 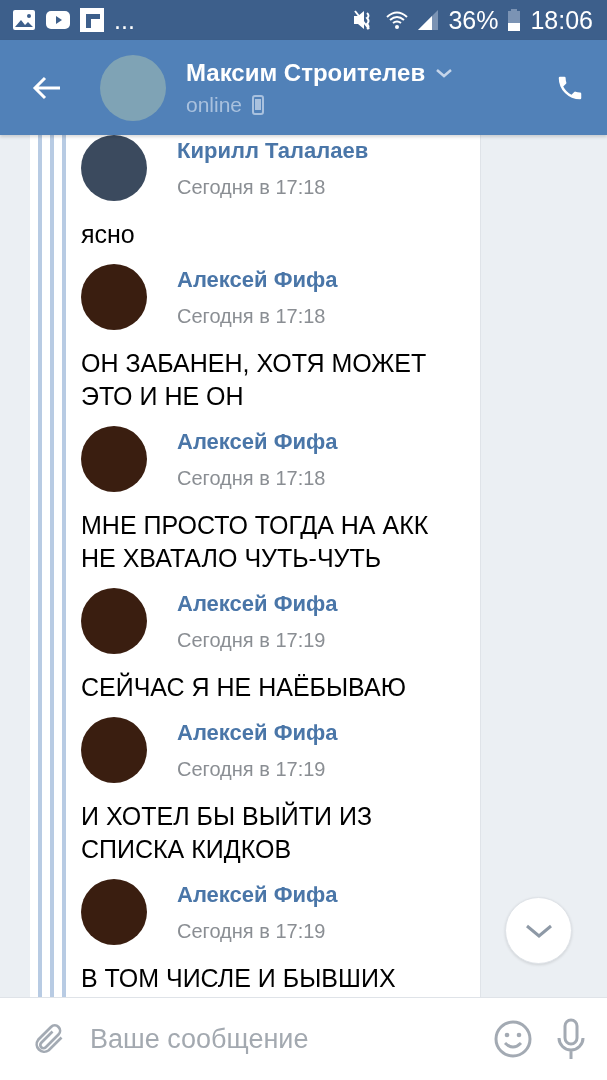 What do you see at coordinates (571, 1039) in the screenshot?
I see `microphone-icon` at bounding box center [571, 1039].